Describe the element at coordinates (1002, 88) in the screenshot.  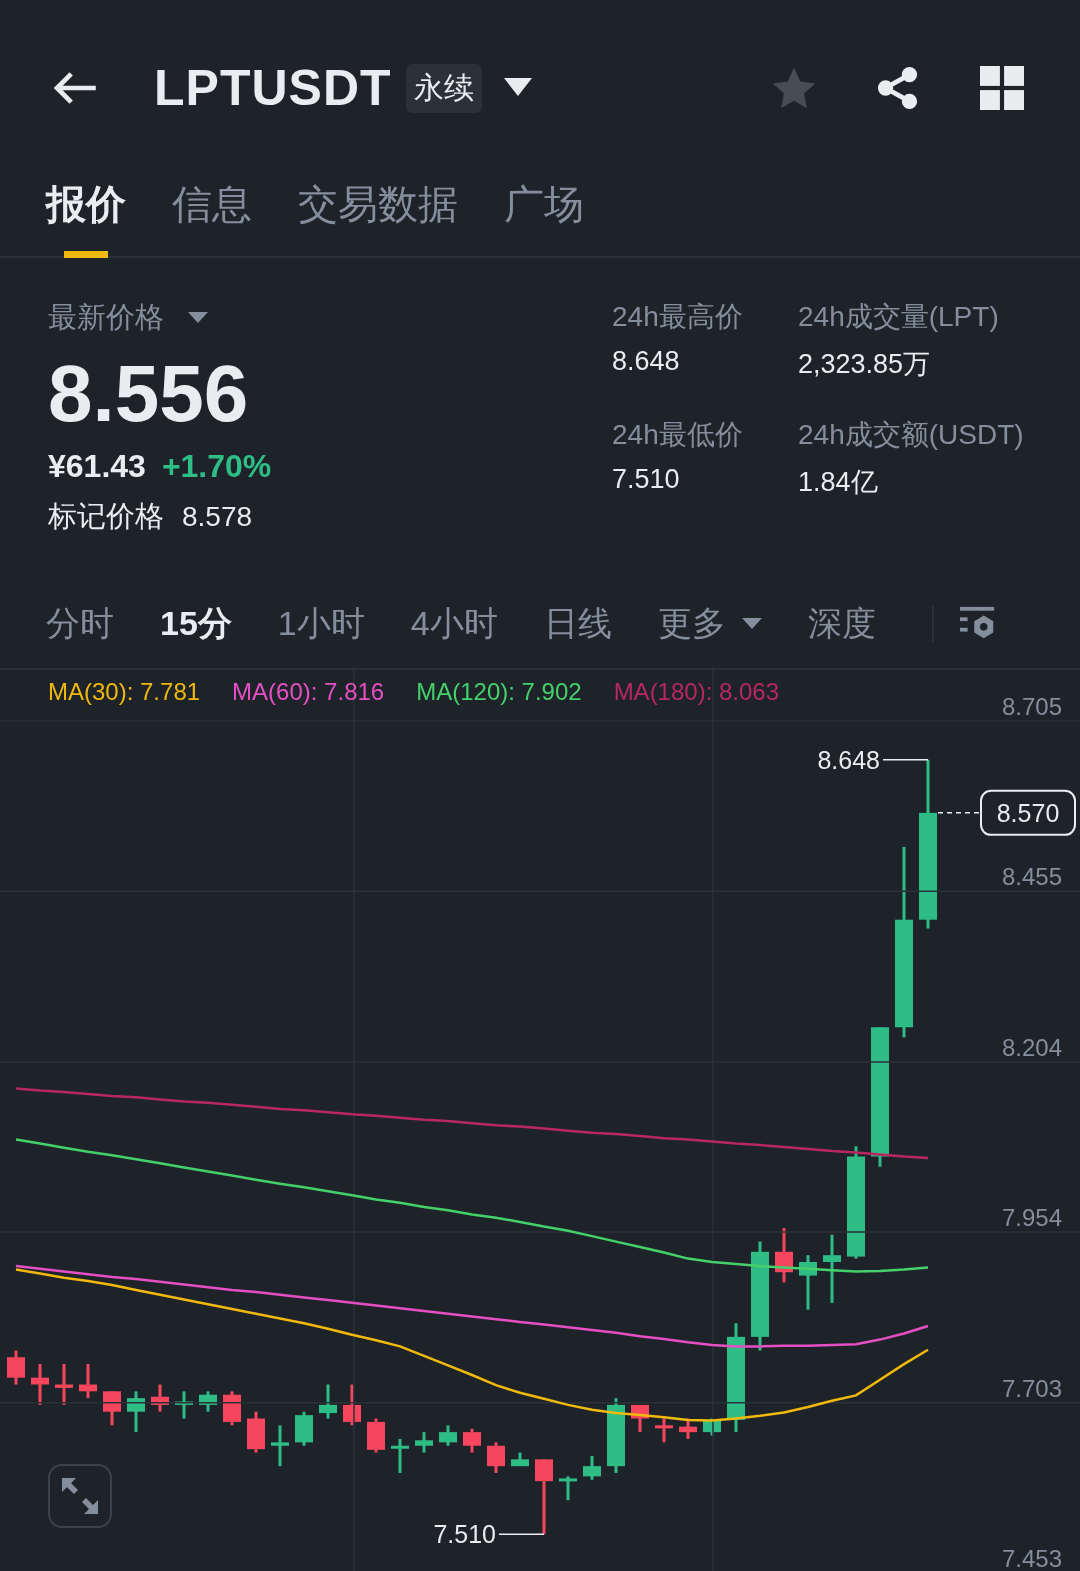
I see `grid-icon` at that location.